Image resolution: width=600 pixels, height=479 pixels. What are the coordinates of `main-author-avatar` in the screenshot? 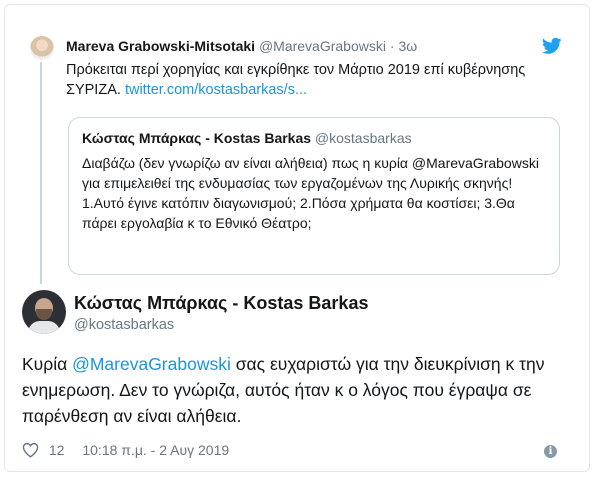 It's located at (44, 312).